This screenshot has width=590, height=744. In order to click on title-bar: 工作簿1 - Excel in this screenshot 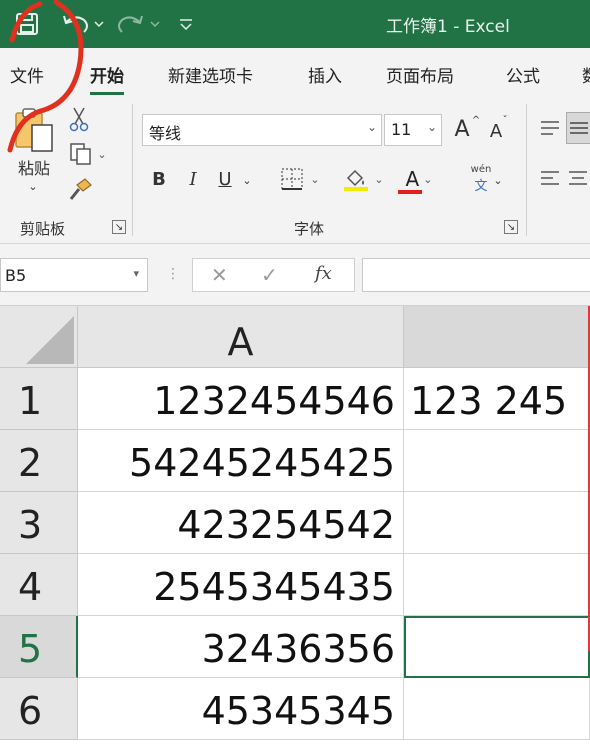, I will do `click(295, 24)`.